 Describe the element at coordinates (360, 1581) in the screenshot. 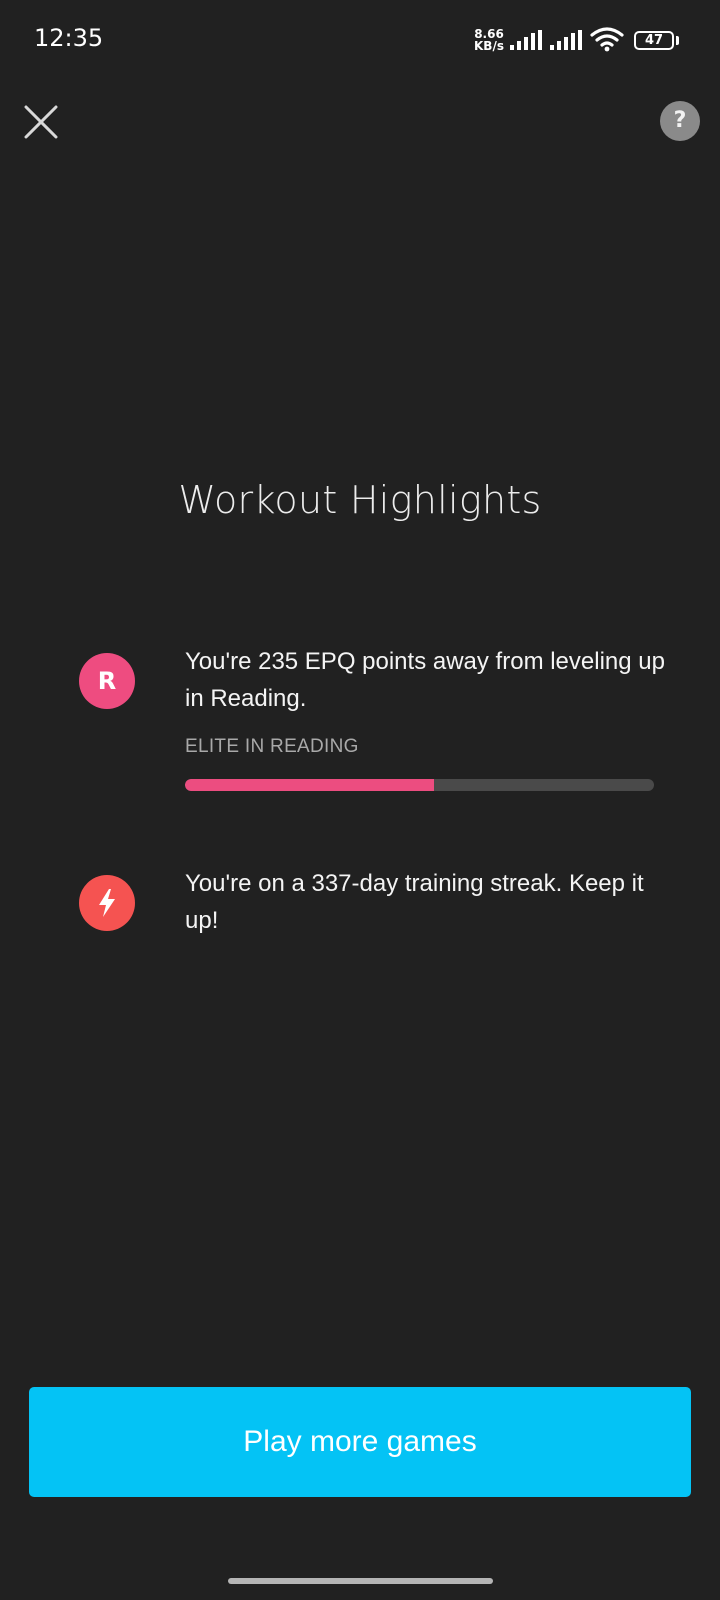

I see `home-indicator` at that location.